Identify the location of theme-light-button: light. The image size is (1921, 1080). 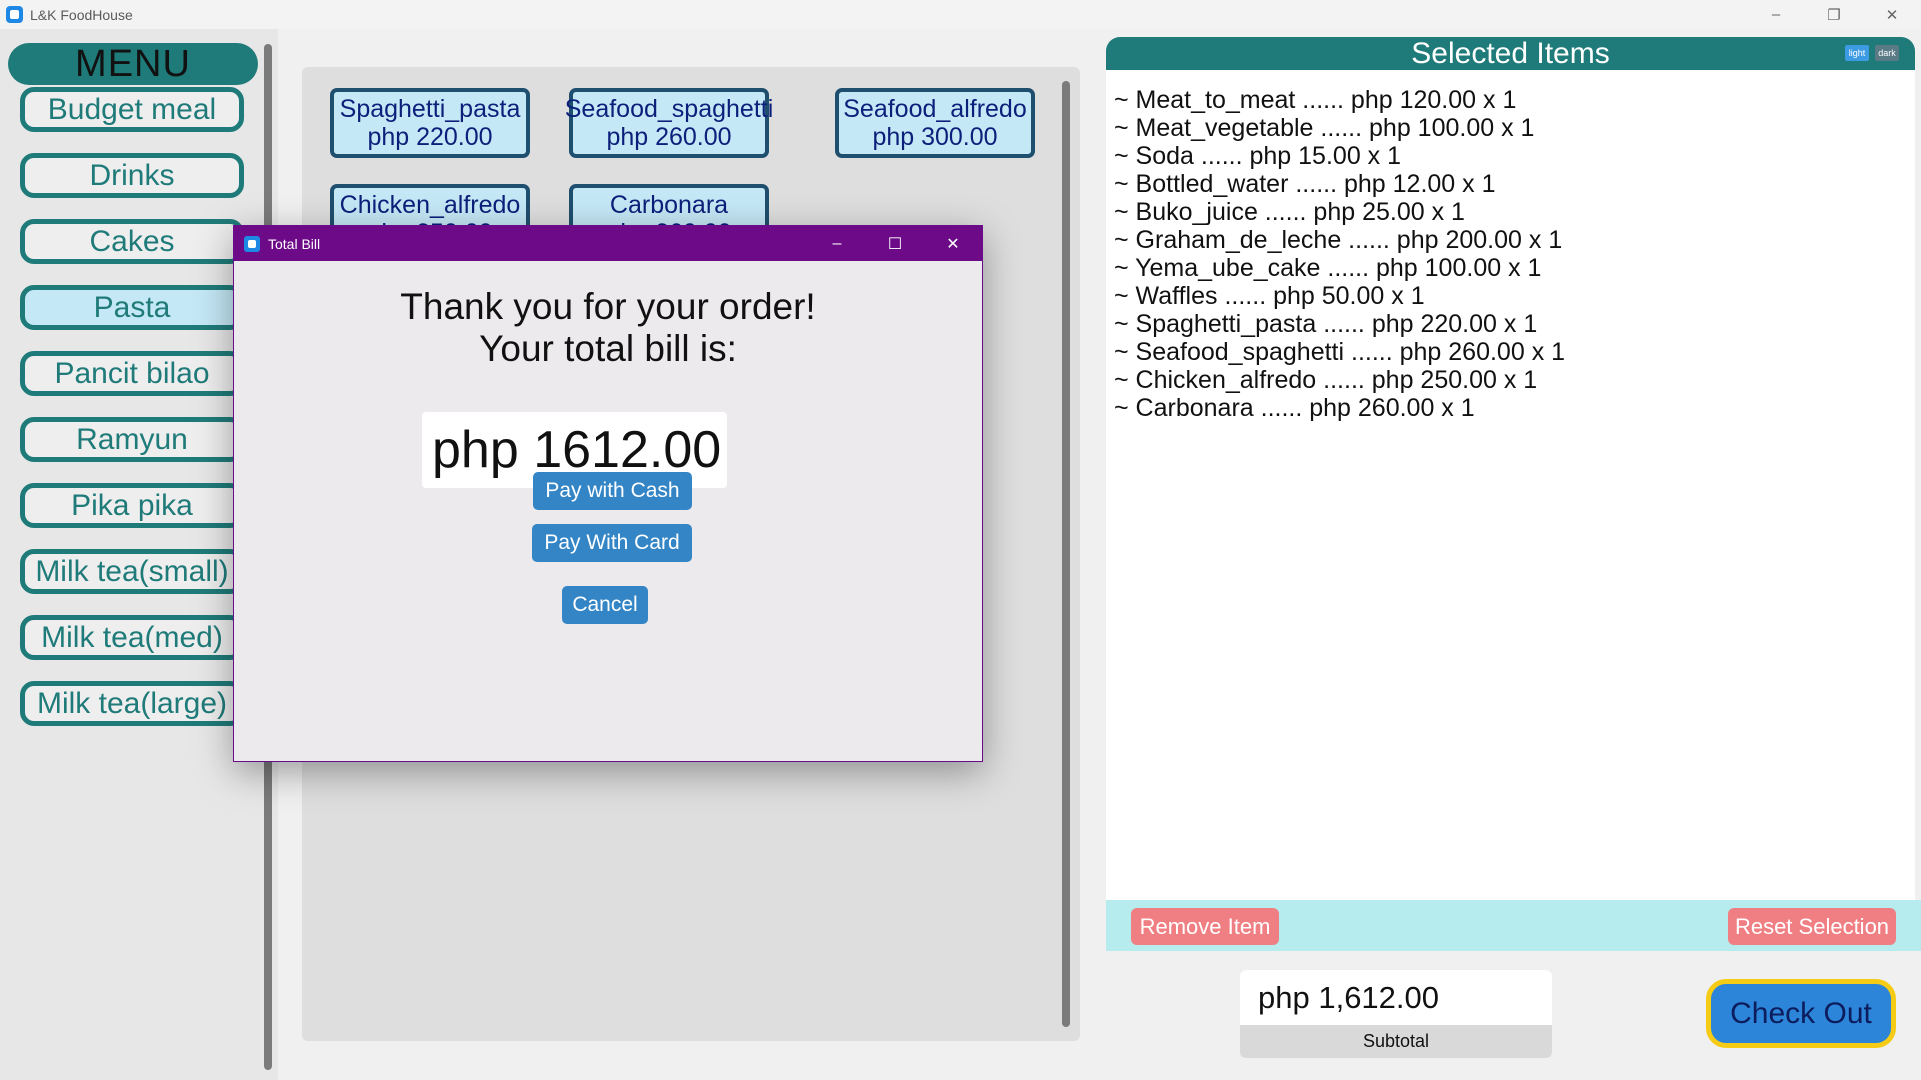
(1857, 53).